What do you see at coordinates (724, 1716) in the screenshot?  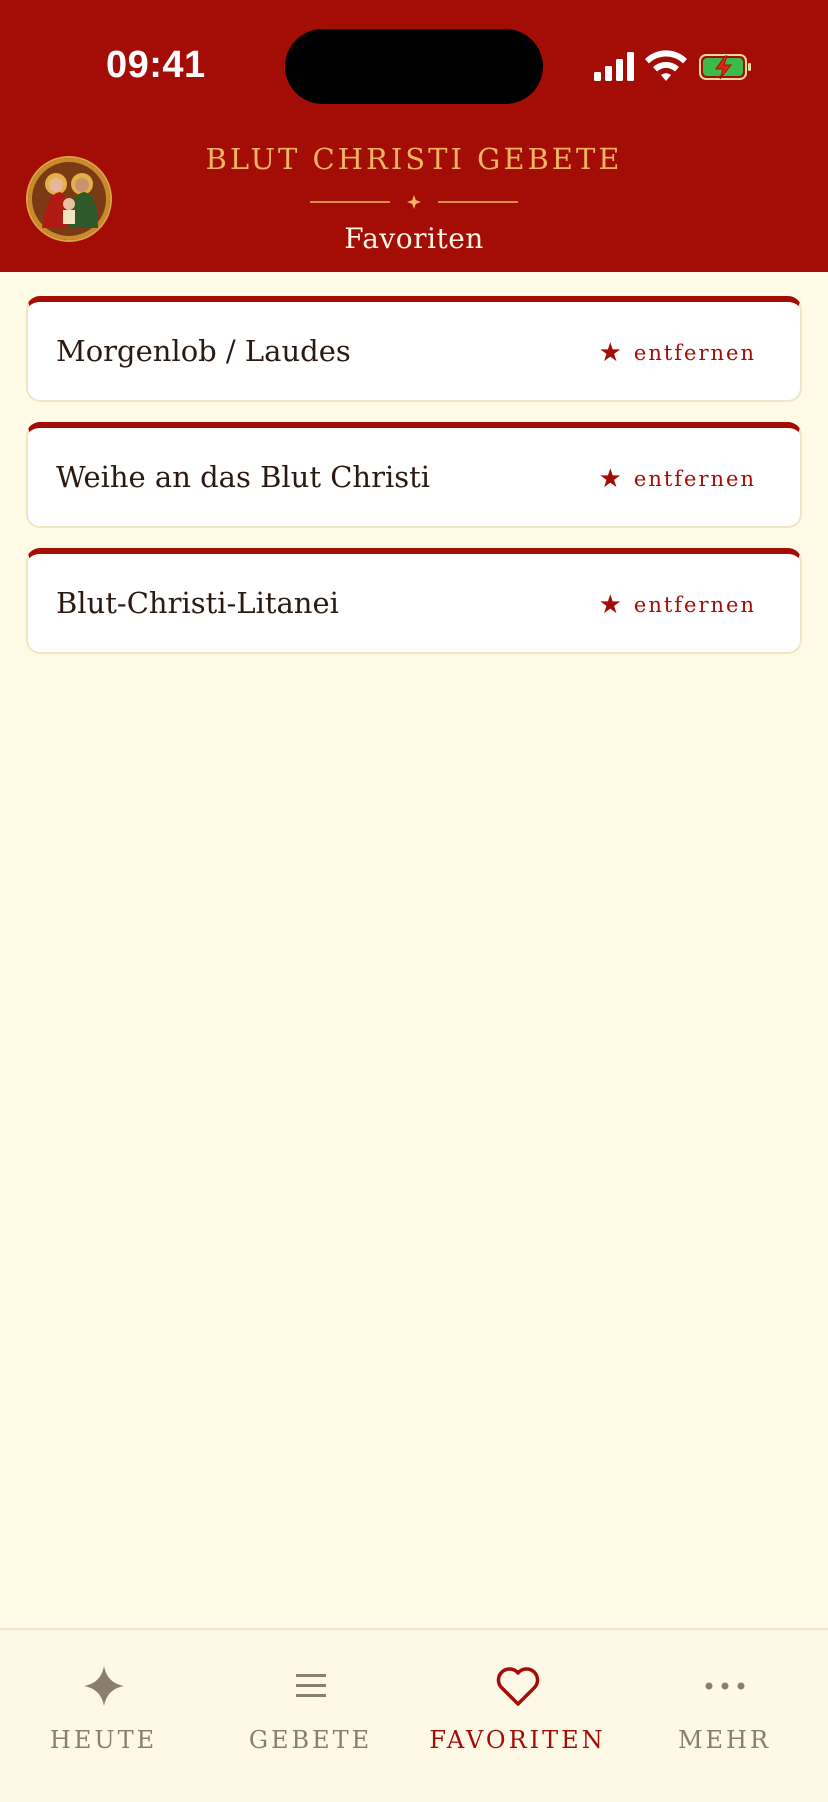 I see `tab-mehr: MEHR` at bounding box center [724, 1716].